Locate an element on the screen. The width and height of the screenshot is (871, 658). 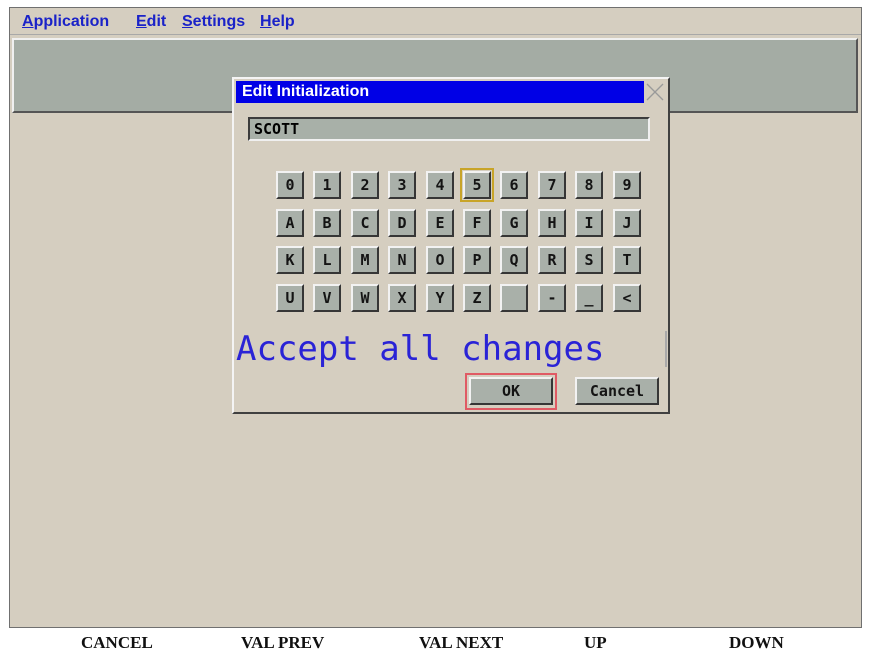
accept-message: Accept all changes is located at coordinates (420, 349).